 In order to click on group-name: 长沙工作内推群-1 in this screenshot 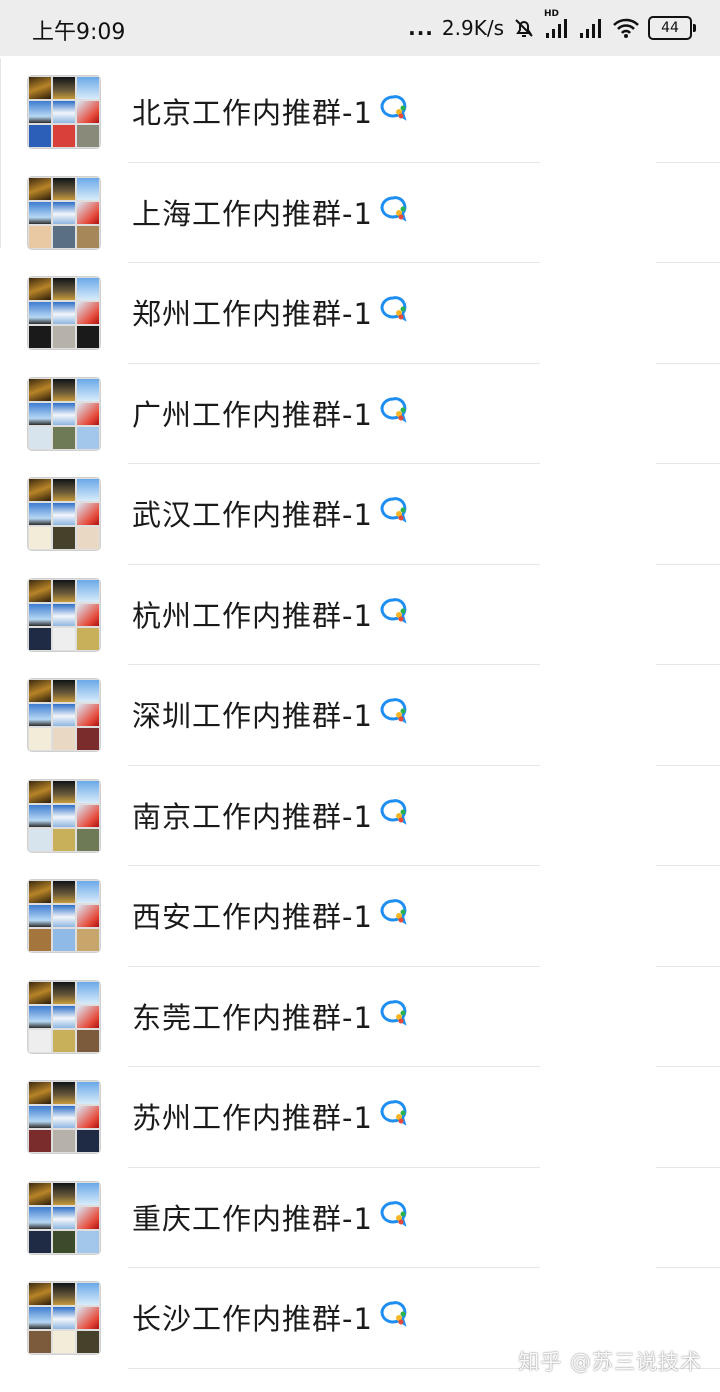, I will do `click(270, 1319)`.